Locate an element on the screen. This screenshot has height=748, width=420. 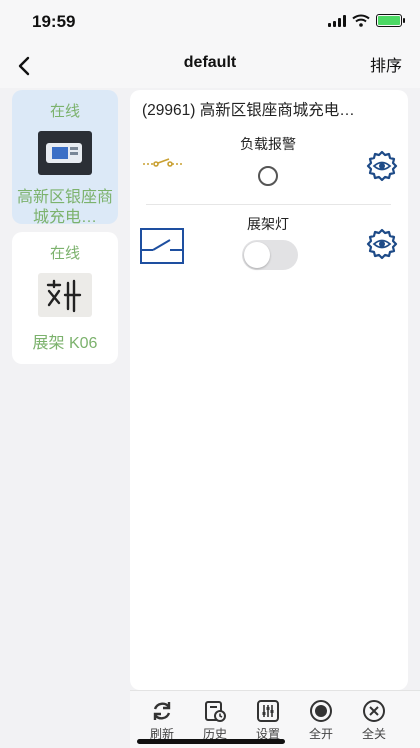
status-icons is located at coordinates (366, 20).